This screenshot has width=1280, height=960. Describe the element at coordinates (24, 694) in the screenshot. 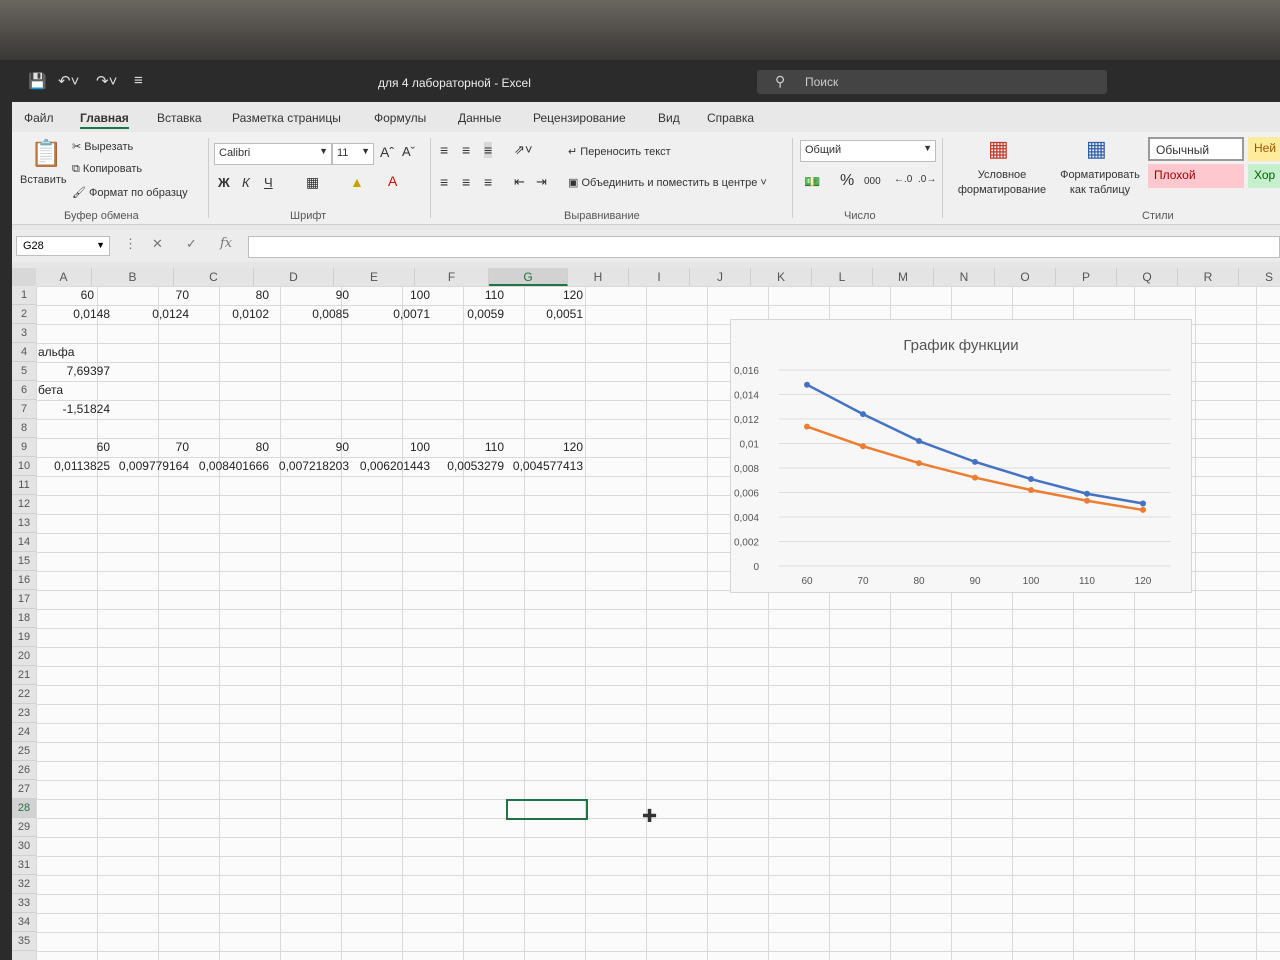

I see `row-header-22: 22` at that location.